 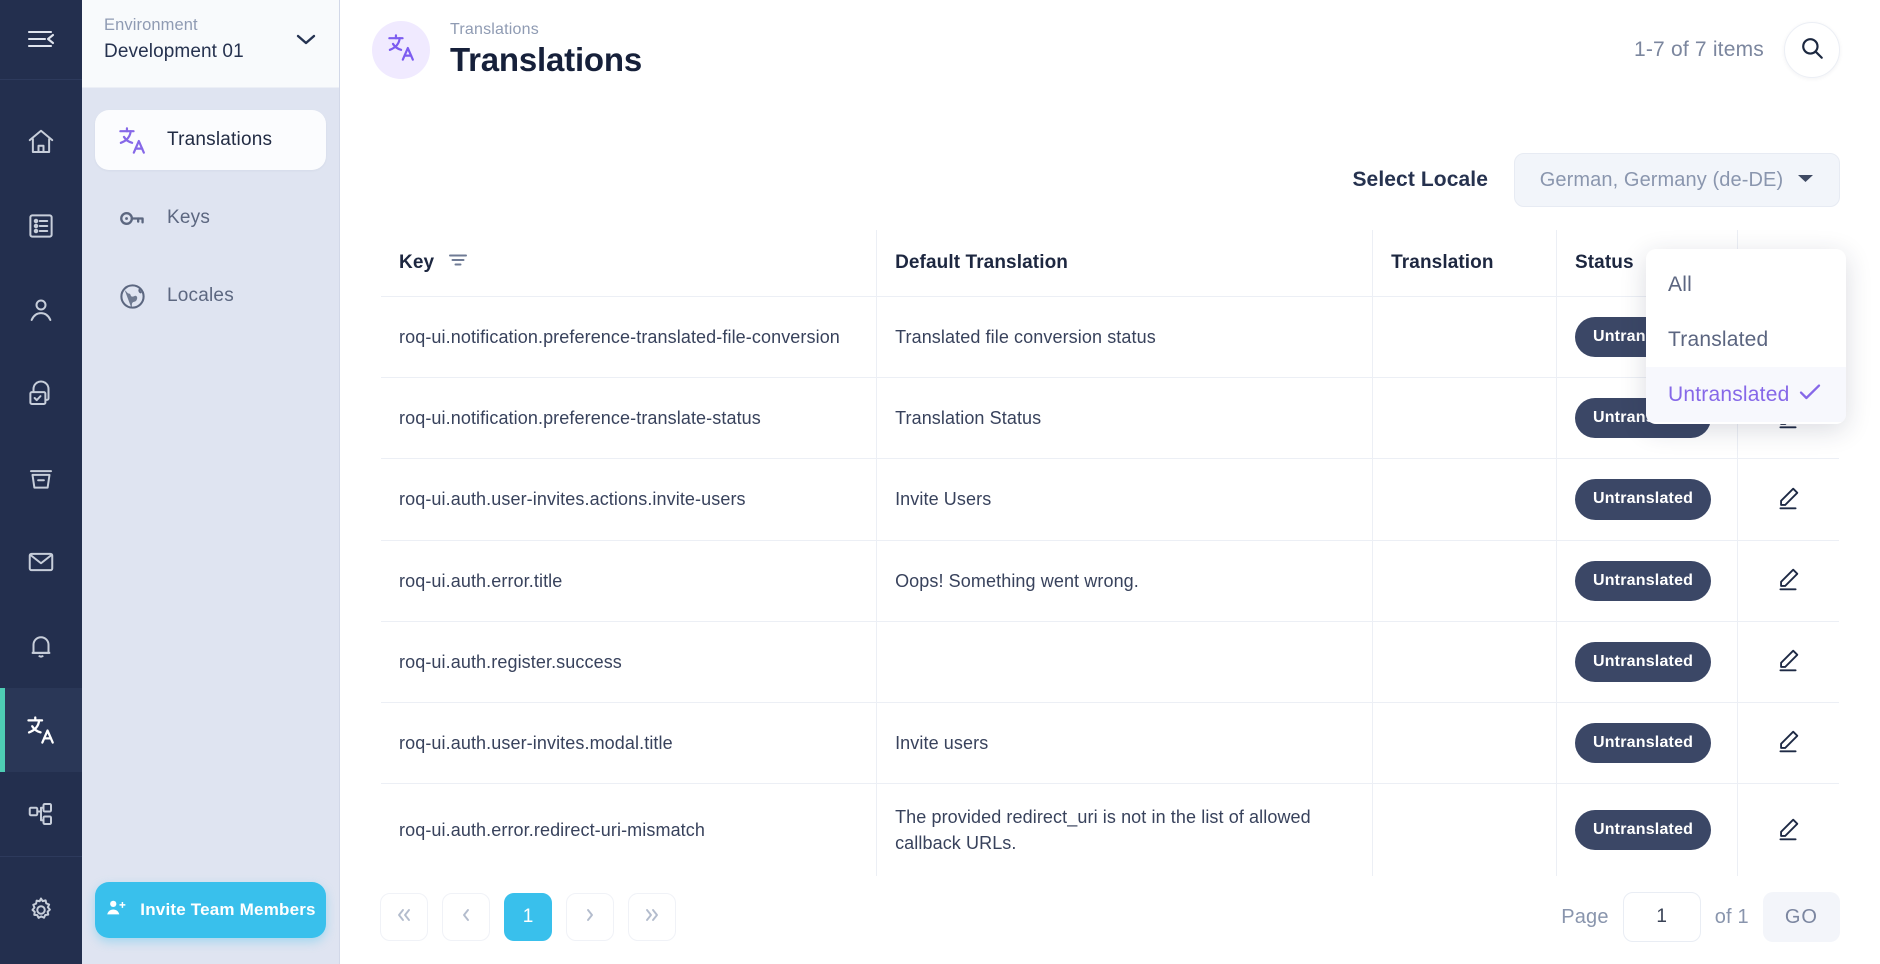 What do you see at coordinates (1420, 179) in the screenshot?
I see `select-locale-label: Select Locale` at bounding box center [1420, 179].